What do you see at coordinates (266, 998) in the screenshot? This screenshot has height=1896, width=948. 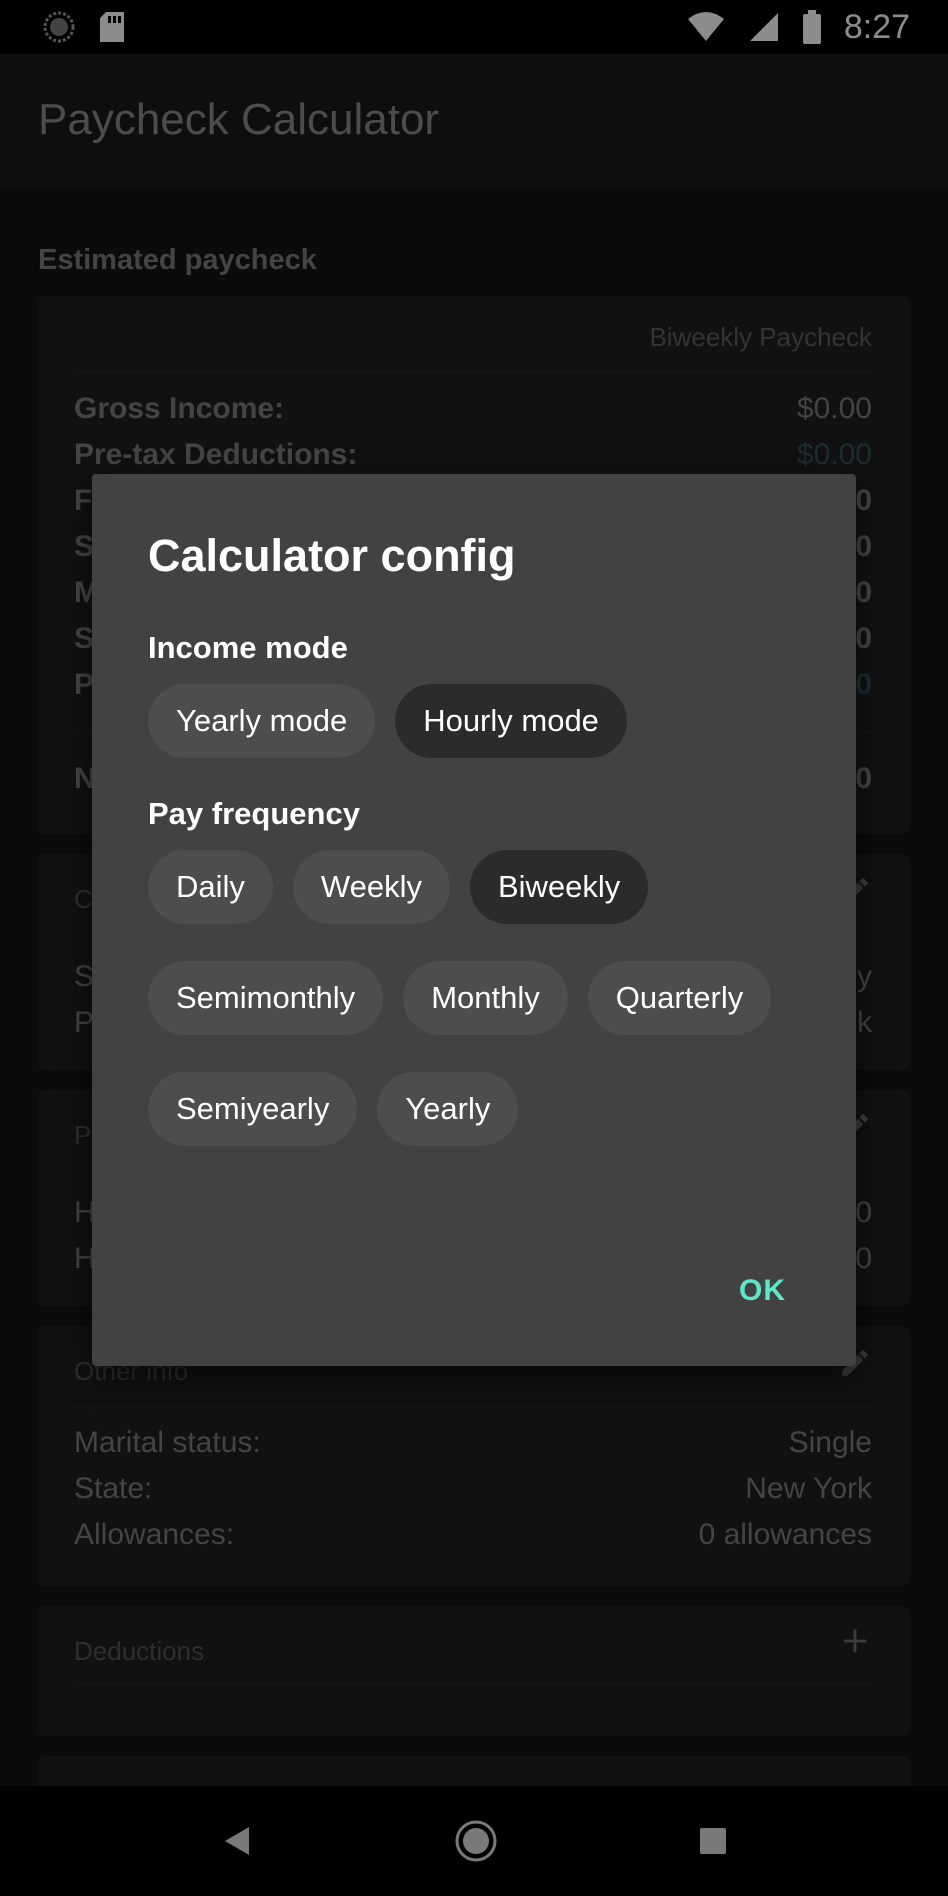 I see `semimonthly-chip: Semimonthly` at bounding box center [266, 998].